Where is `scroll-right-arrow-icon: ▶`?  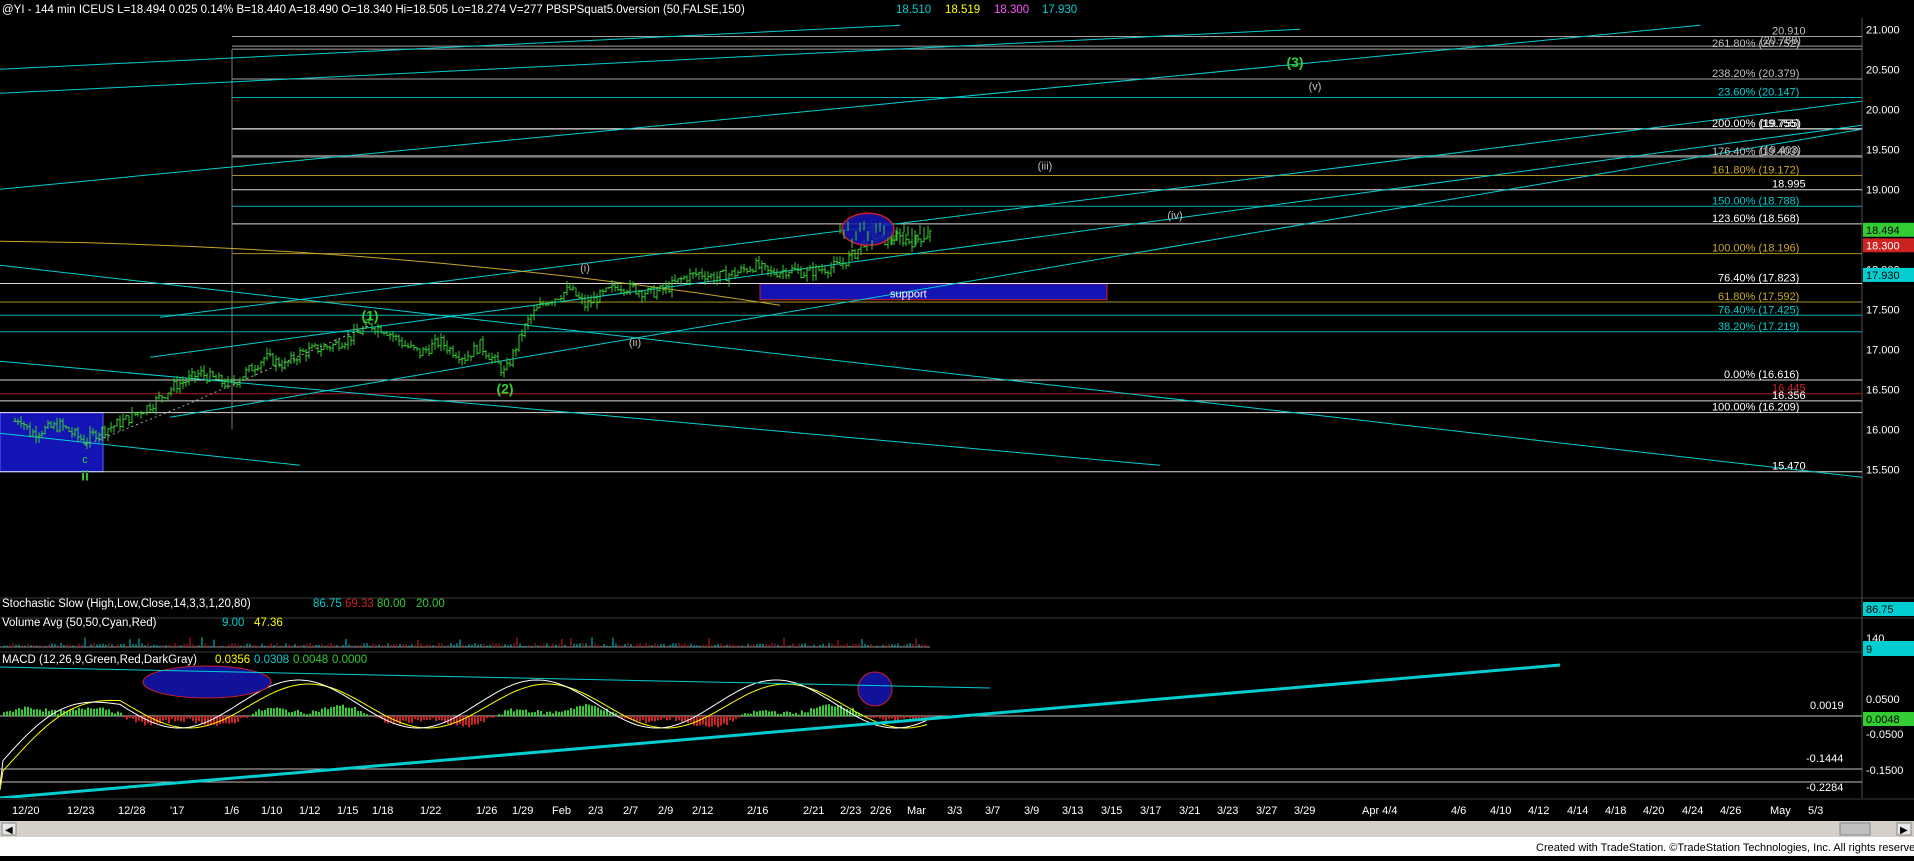
scroll-right-arrow-icon: ▶ is located at coordinates (1904, 830).